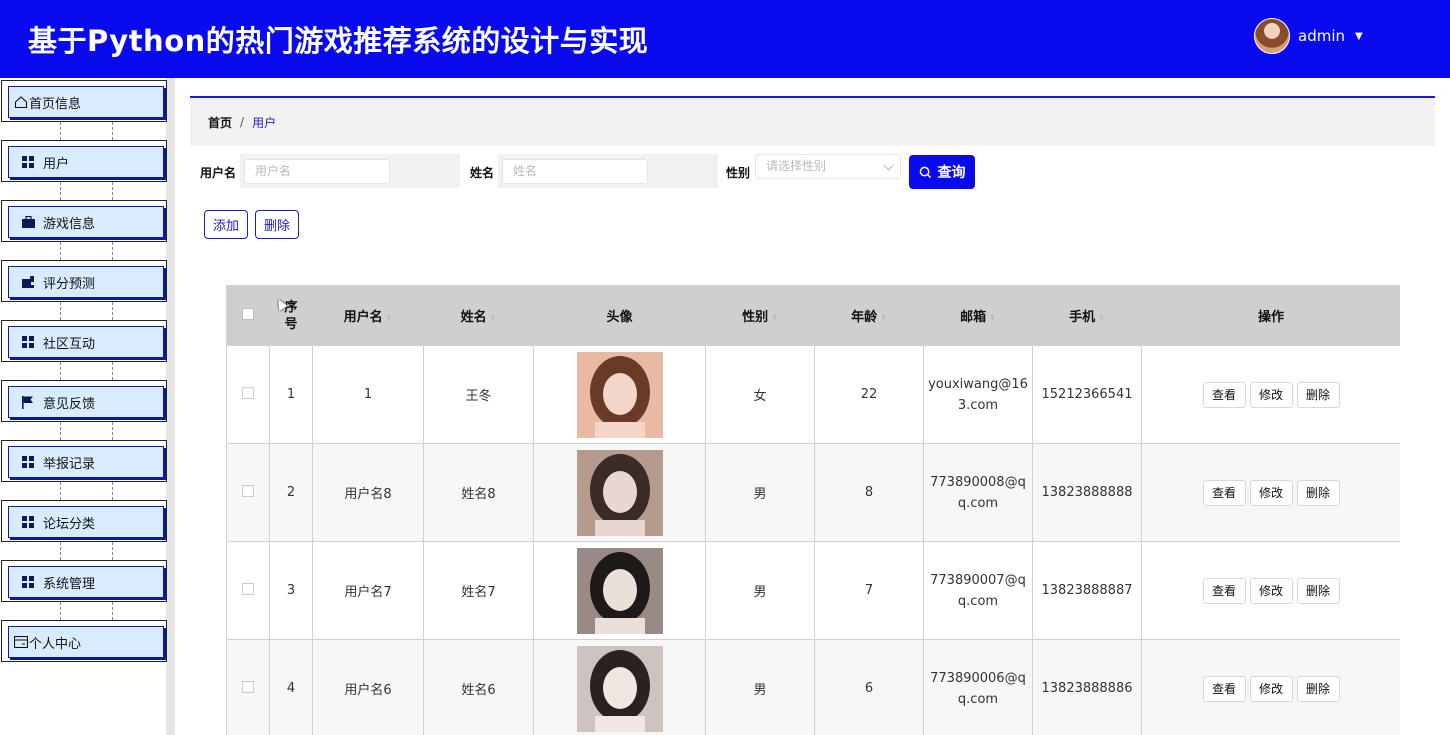  I want to click on cell-age: 7, so click(869, 590).